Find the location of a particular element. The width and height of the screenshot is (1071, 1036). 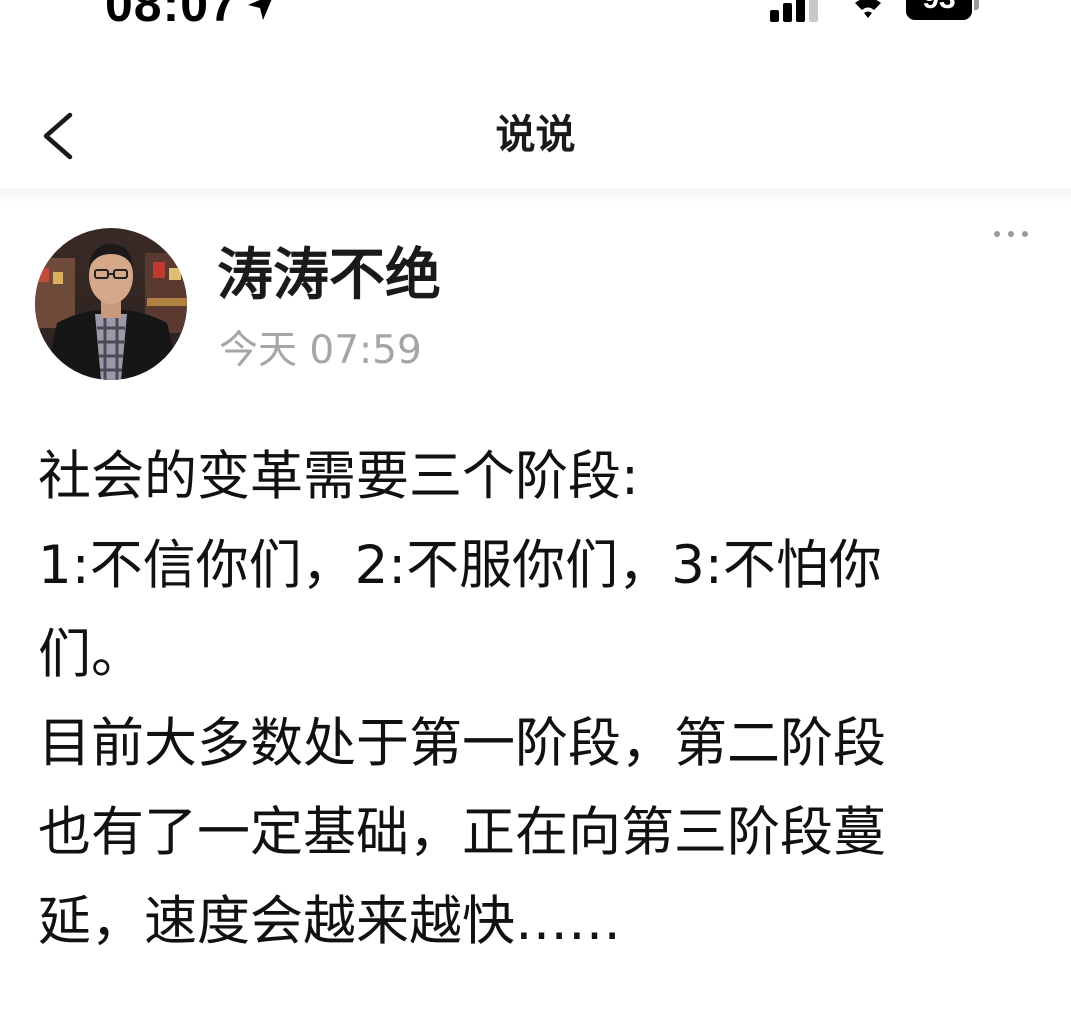

avatar-photo is located at coordinates (111, 304).